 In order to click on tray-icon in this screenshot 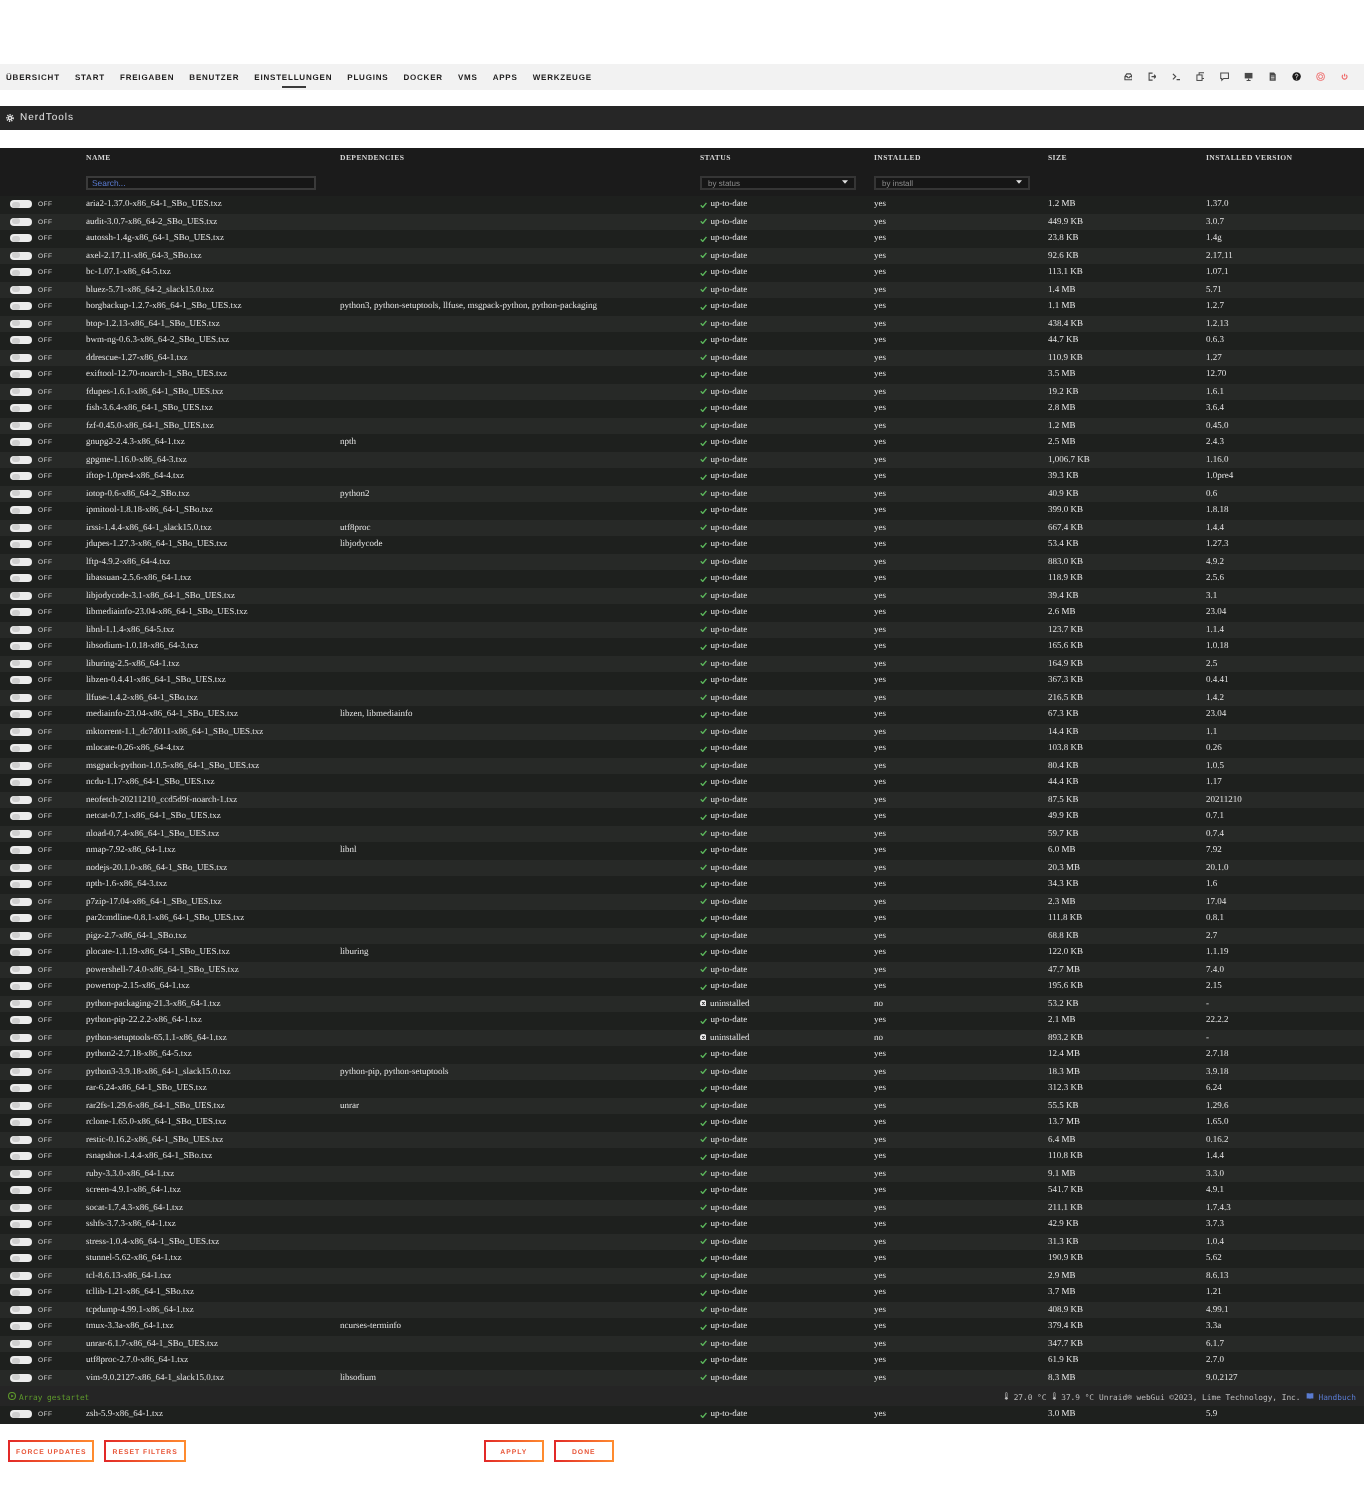, I will do `click(1128, 77)`.